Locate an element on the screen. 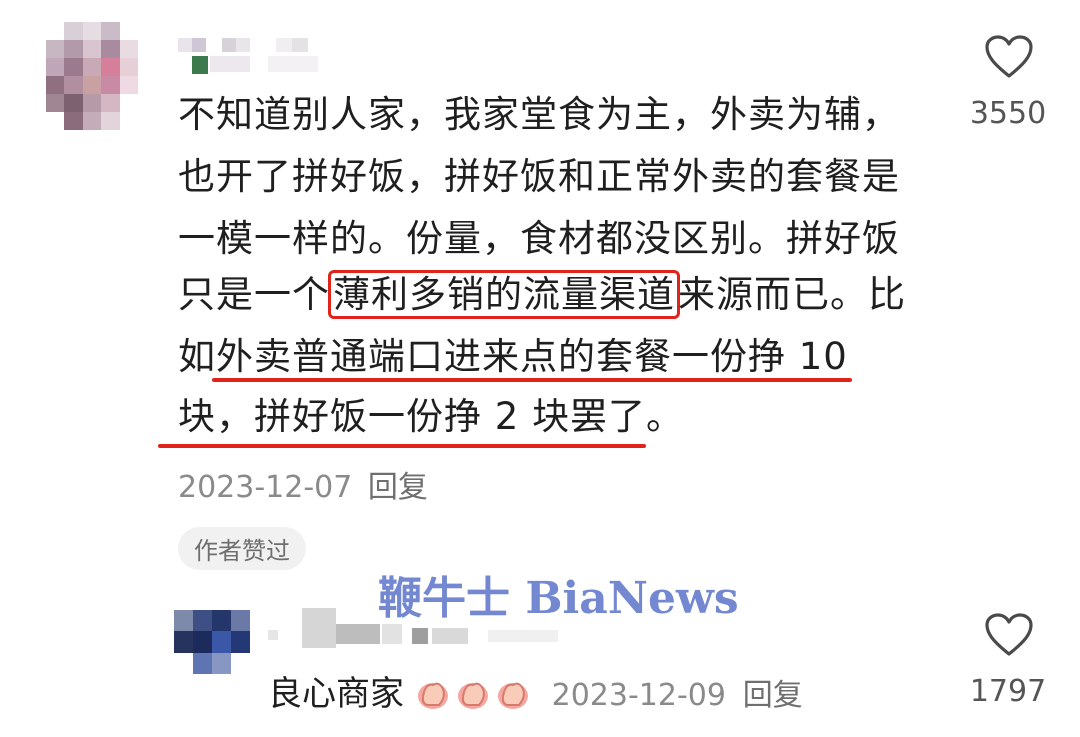  reply-date: 2023-12-09 is located at coordinates (638, 695).